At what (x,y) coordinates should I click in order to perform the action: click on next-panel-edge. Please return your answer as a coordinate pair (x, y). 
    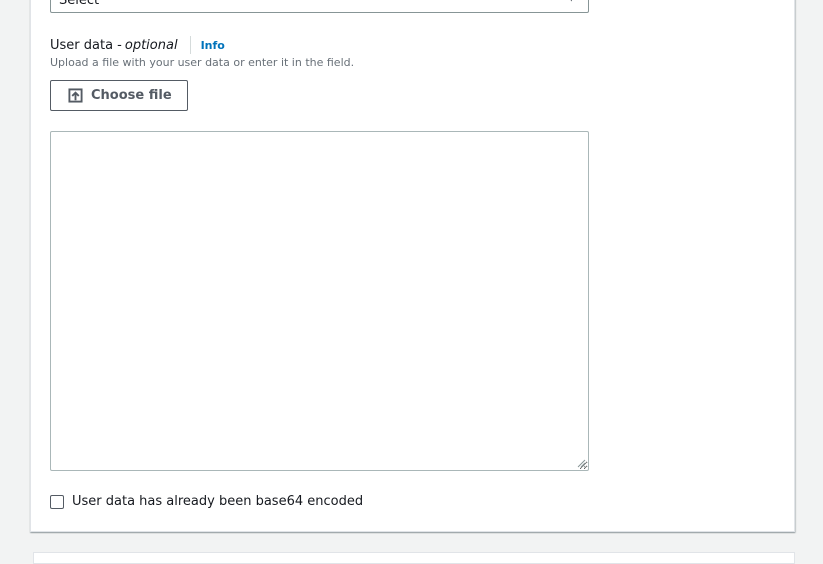
    Looking at the image, I should click on (414, 558).